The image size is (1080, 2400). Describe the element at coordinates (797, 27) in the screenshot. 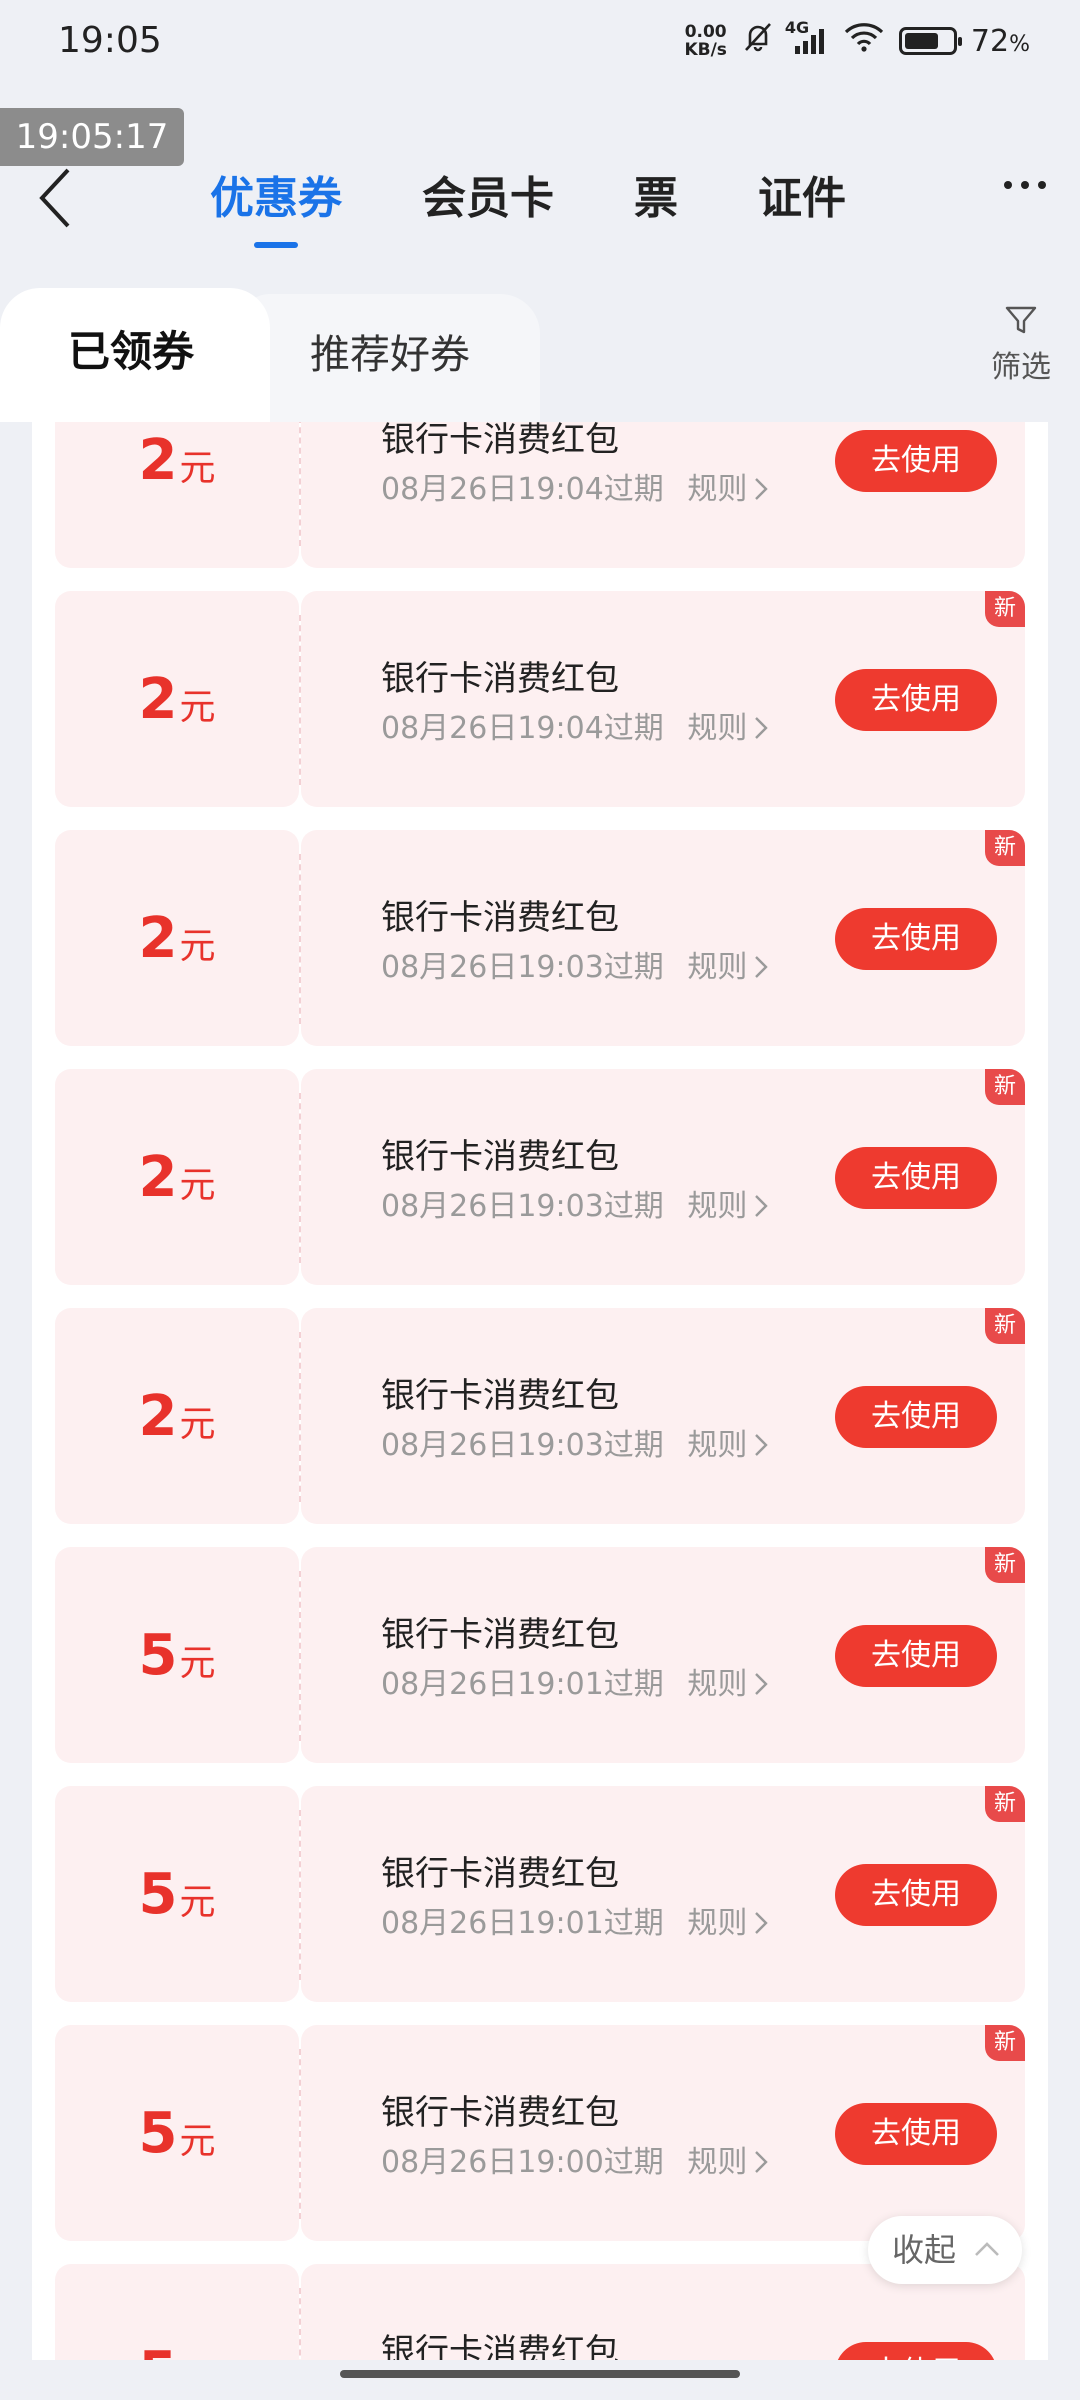

I see `network-type: 4G` at that location.